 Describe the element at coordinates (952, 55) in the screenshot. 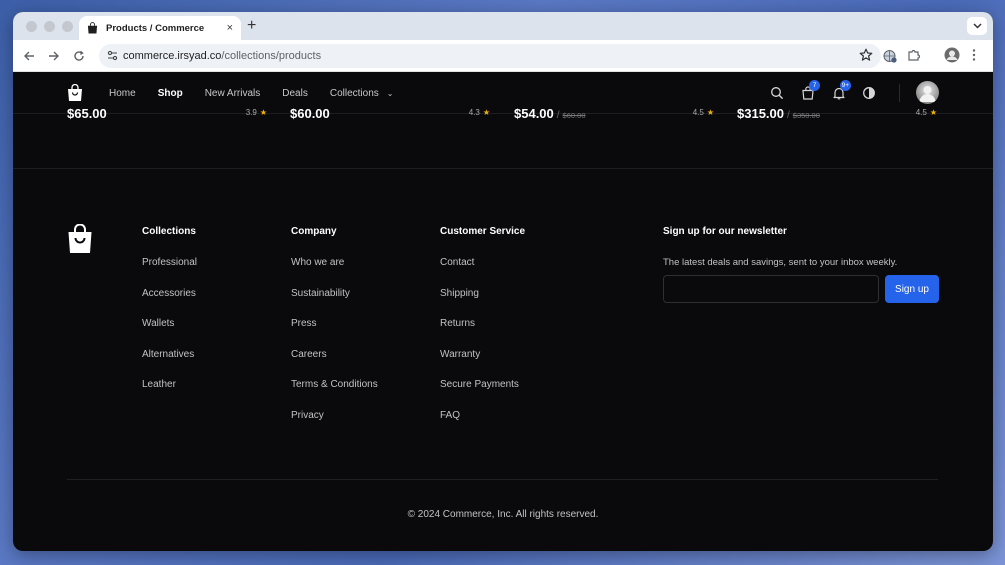

I see `profile-button` at that location.